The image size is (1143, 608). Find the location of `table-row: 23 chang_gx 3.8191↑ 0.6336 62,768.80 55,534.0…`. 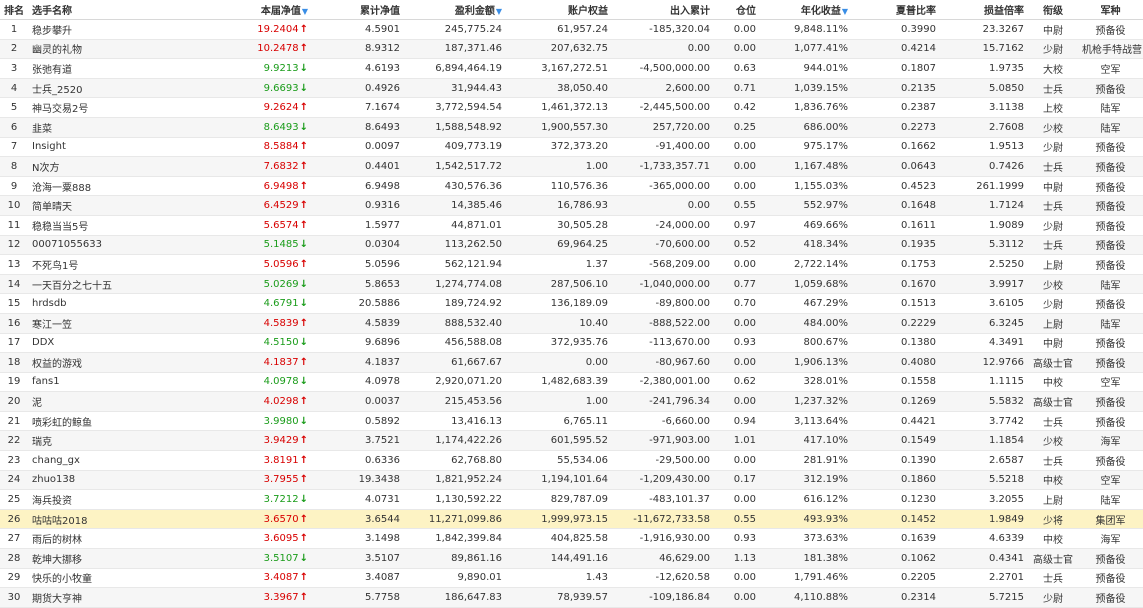

table-row: 23 chang_gx 3.8191↑ 0.6336 62,768.80 55,534.0… is located at coordinates (571, 460).